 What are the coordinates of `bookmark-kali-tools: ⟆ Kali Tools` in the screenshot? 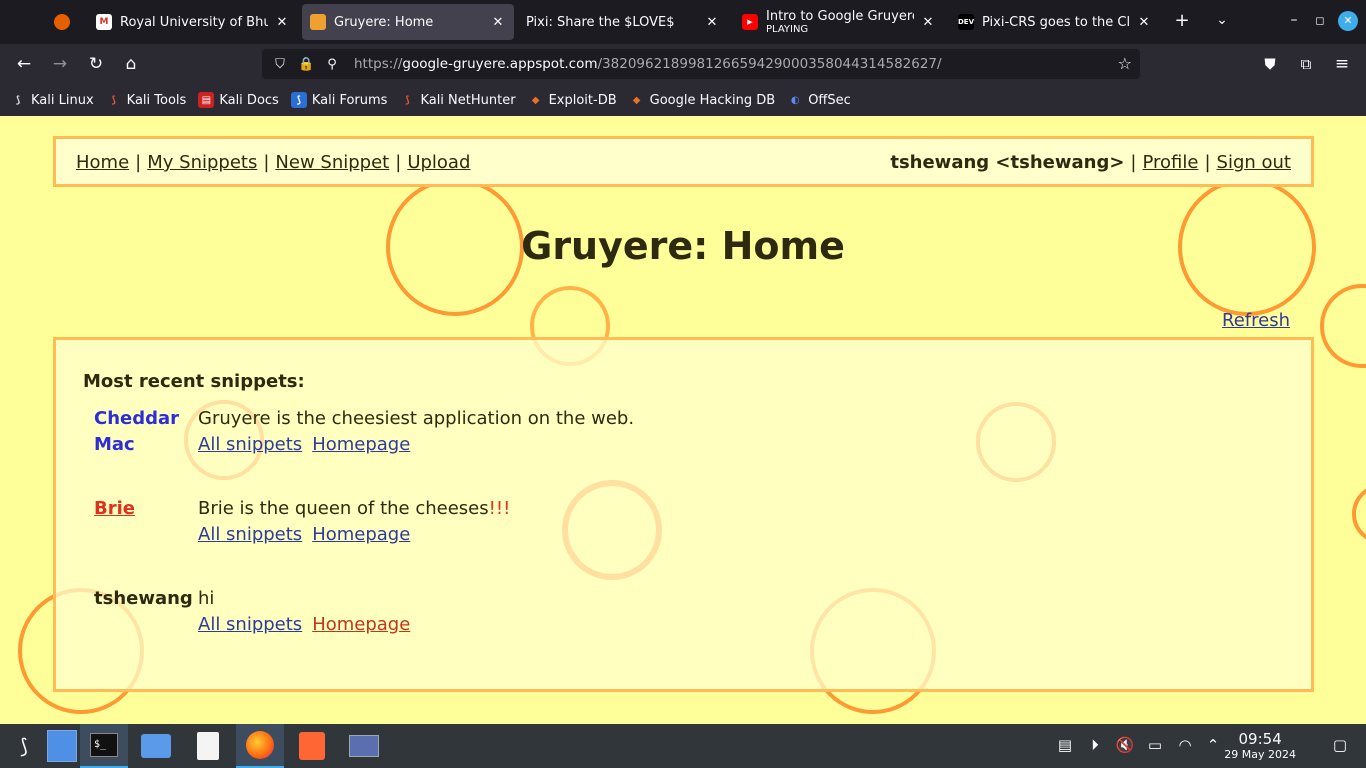 It's located at (146, 100).